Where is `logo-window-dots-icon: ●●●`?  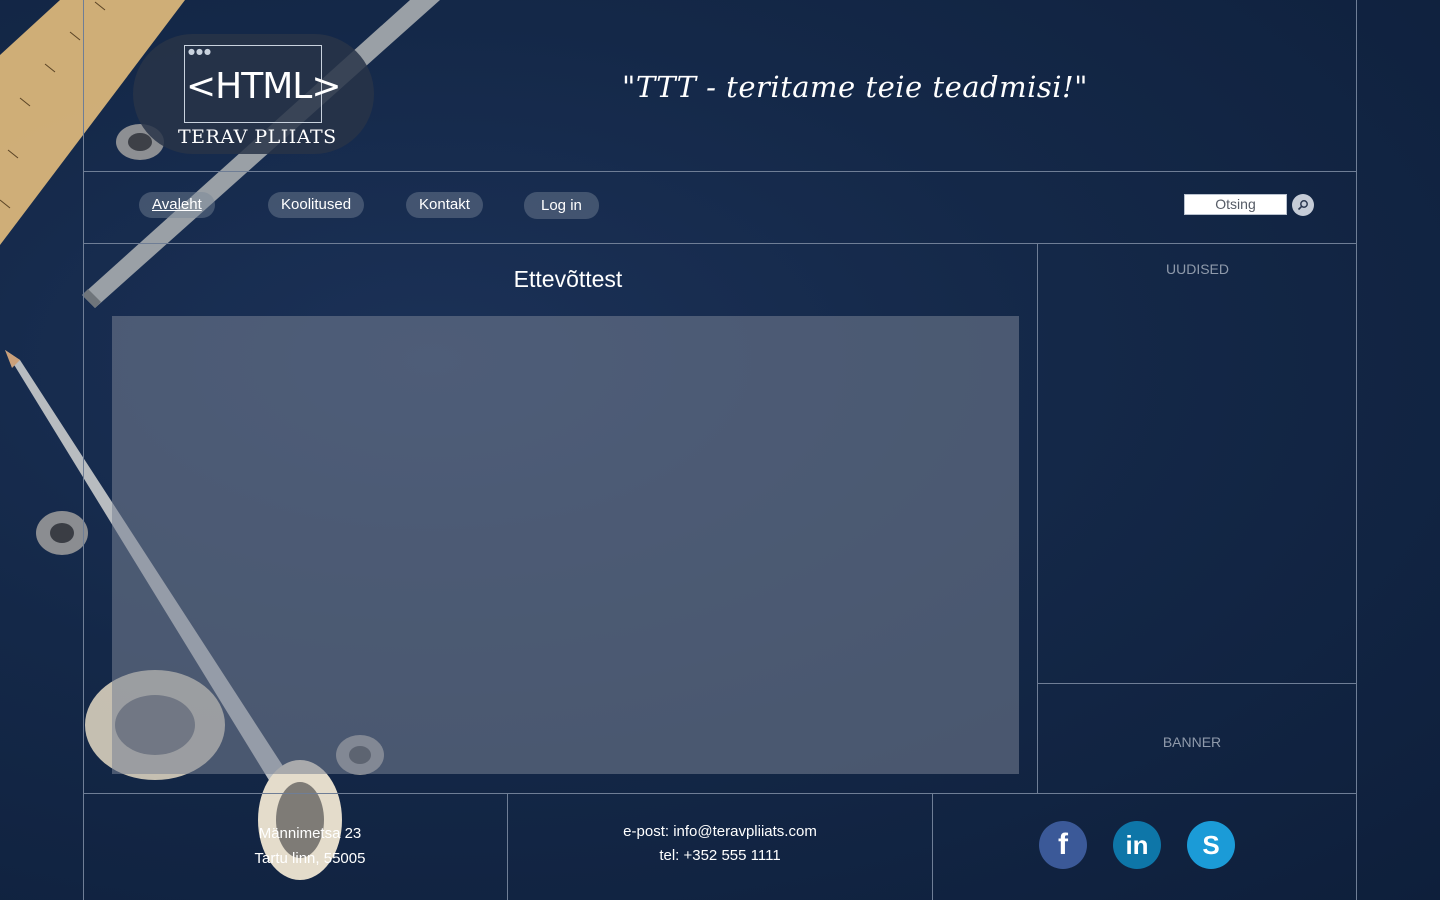
logo-window-dots-icon: ●●● is located at coordinates (200, 51).